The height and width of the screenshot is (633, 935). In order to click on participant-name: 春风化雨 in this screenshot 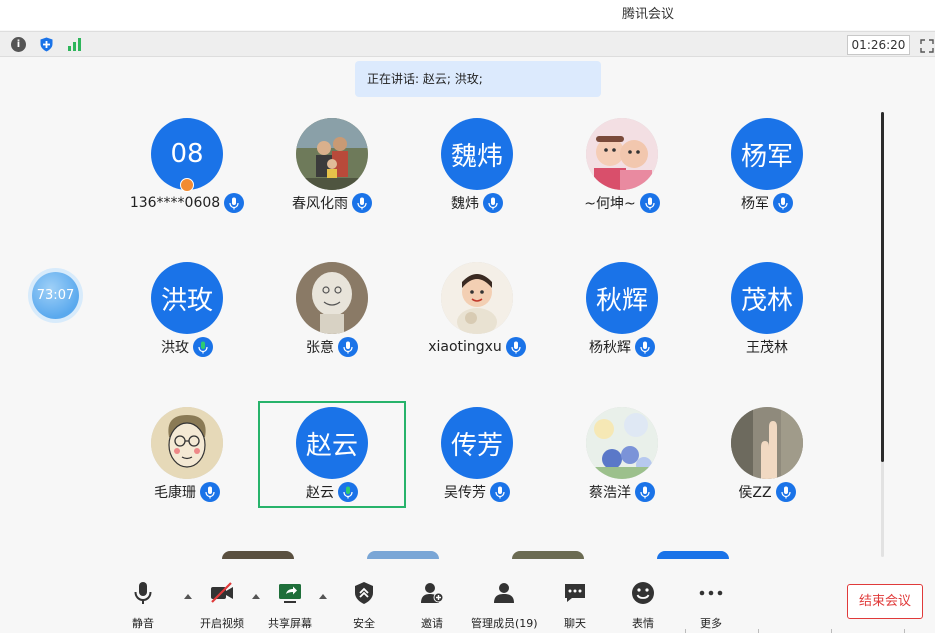, I will do `click(320, 204)`.